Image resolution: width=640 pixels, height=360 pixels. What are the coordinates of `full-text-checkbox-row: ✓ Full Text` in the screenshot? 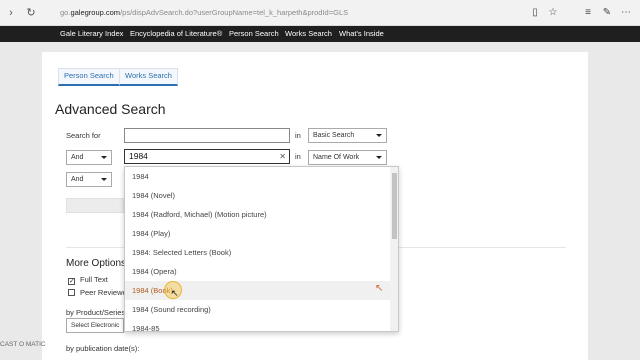 It's located at (88, 280).